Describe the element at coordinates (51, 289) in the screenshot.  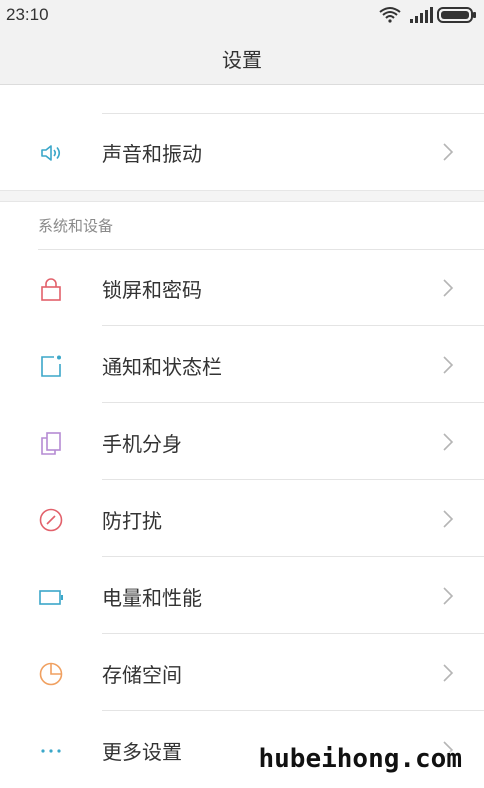
I see `lock-icon` at that location.